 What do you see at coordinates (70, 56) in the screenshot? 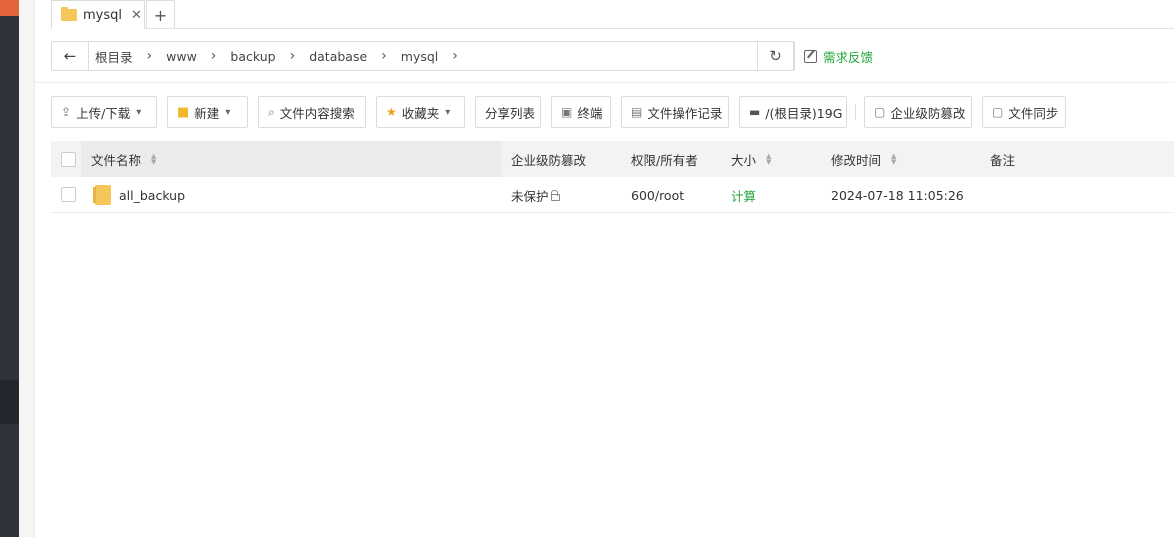
I see `back-button: ←` at bounding box center [70, 56].